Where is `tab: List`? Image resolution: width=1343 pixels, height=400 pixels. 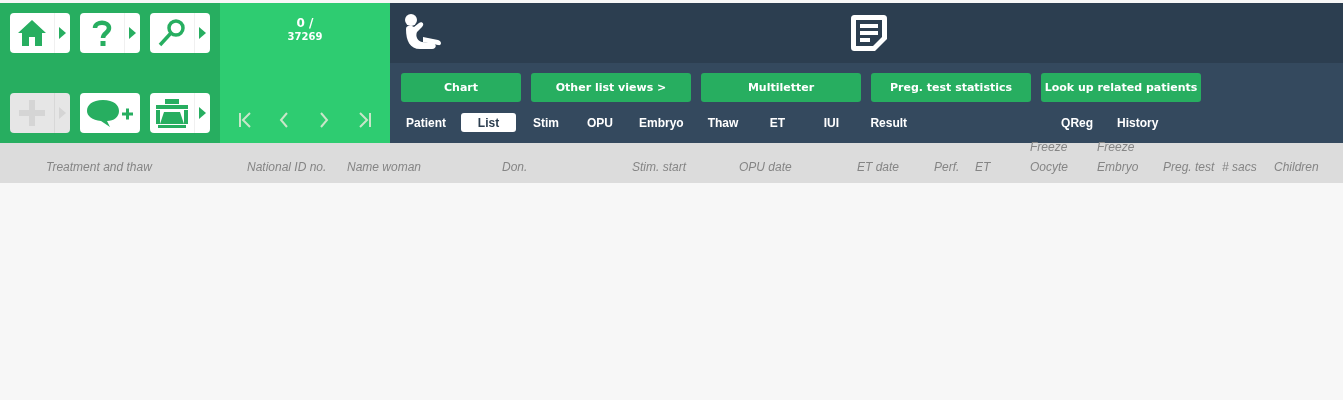
tab: List is located at coordinates (488, 122).